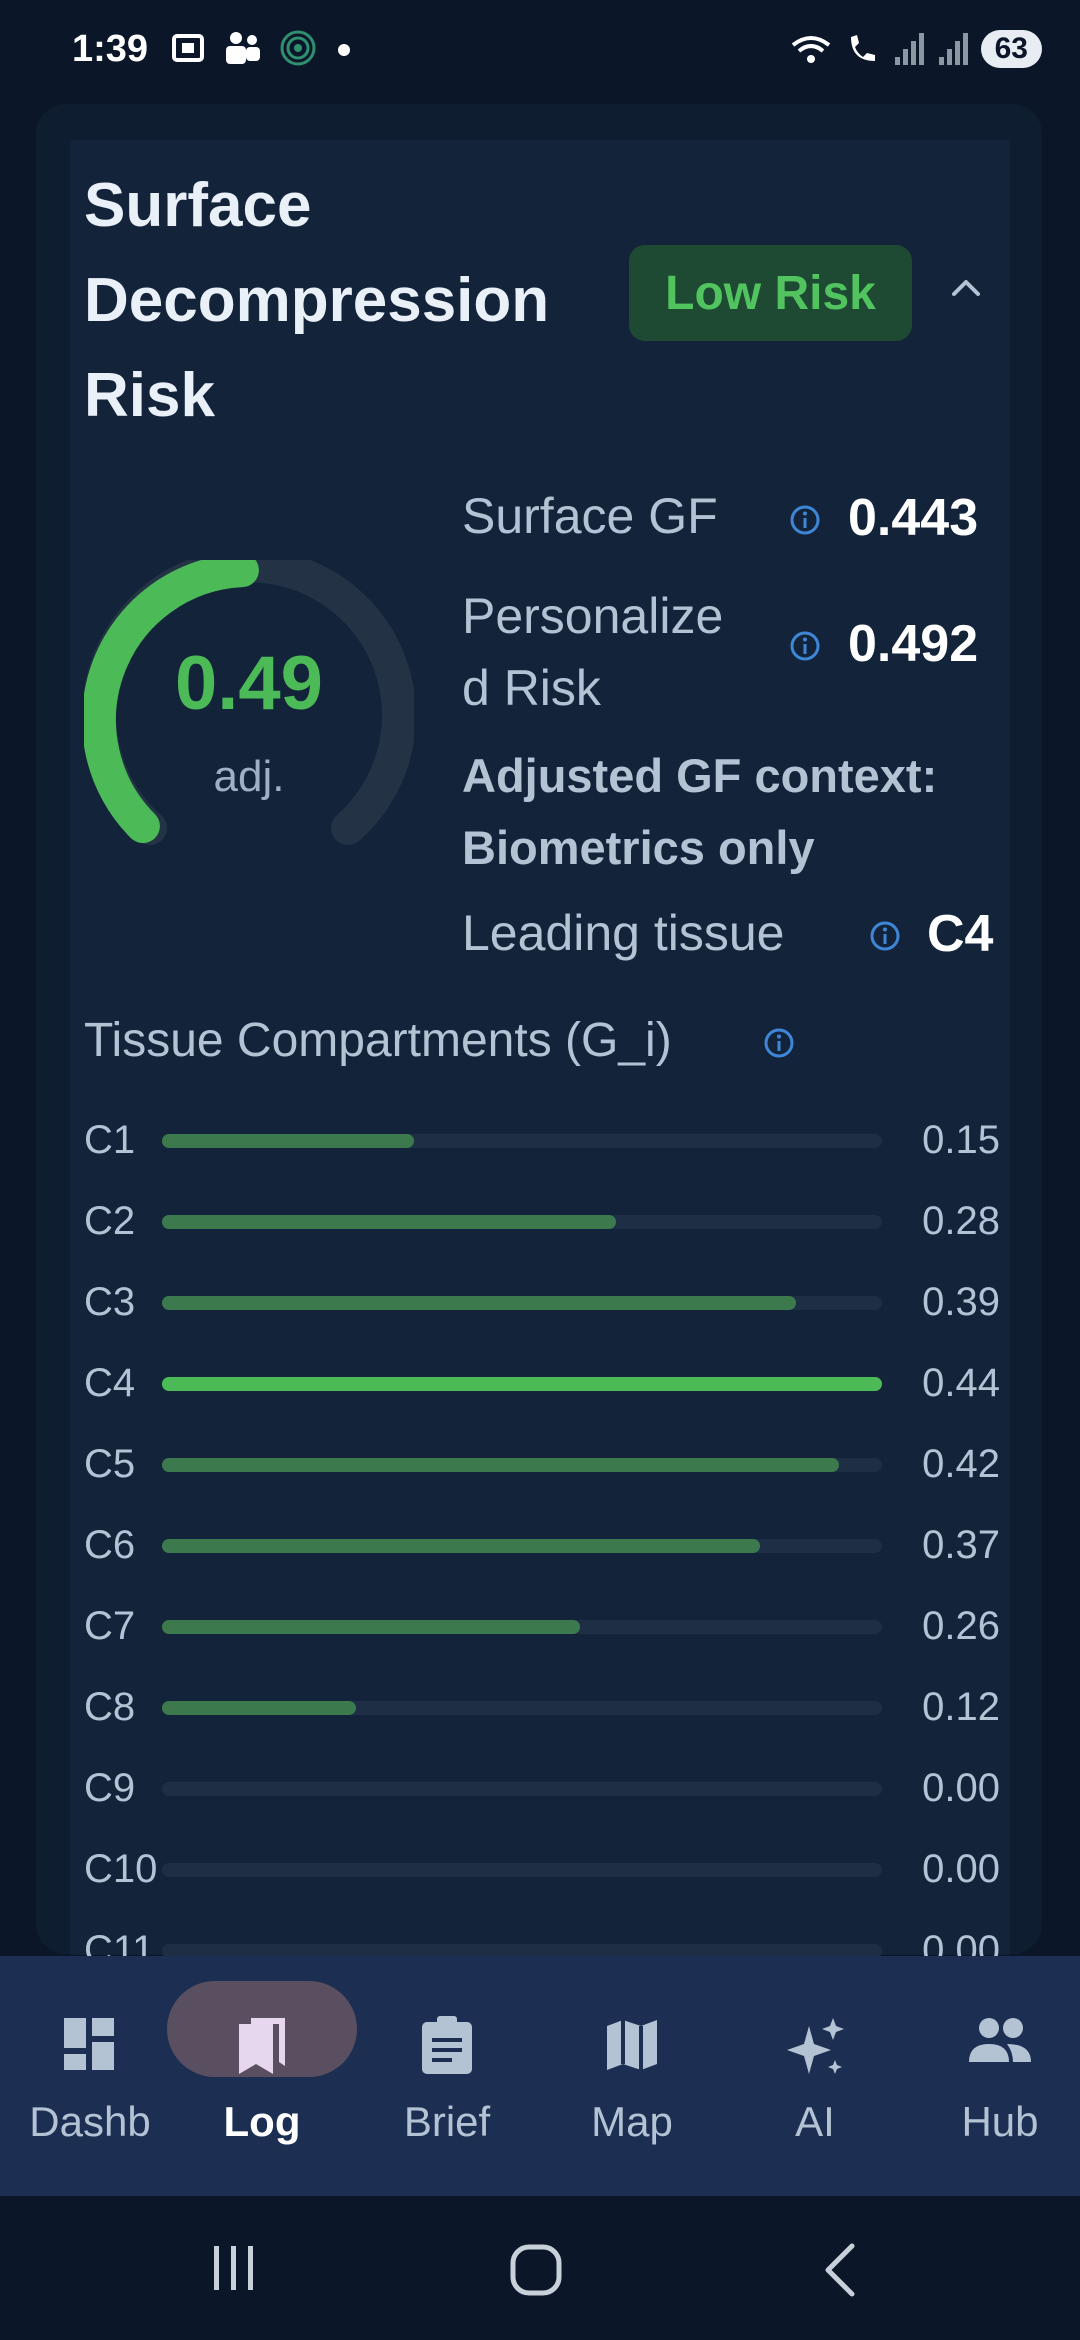 The image size is (1080, 2340). I want to click on compartment-row: C11 0.00, so click(542, 1938).